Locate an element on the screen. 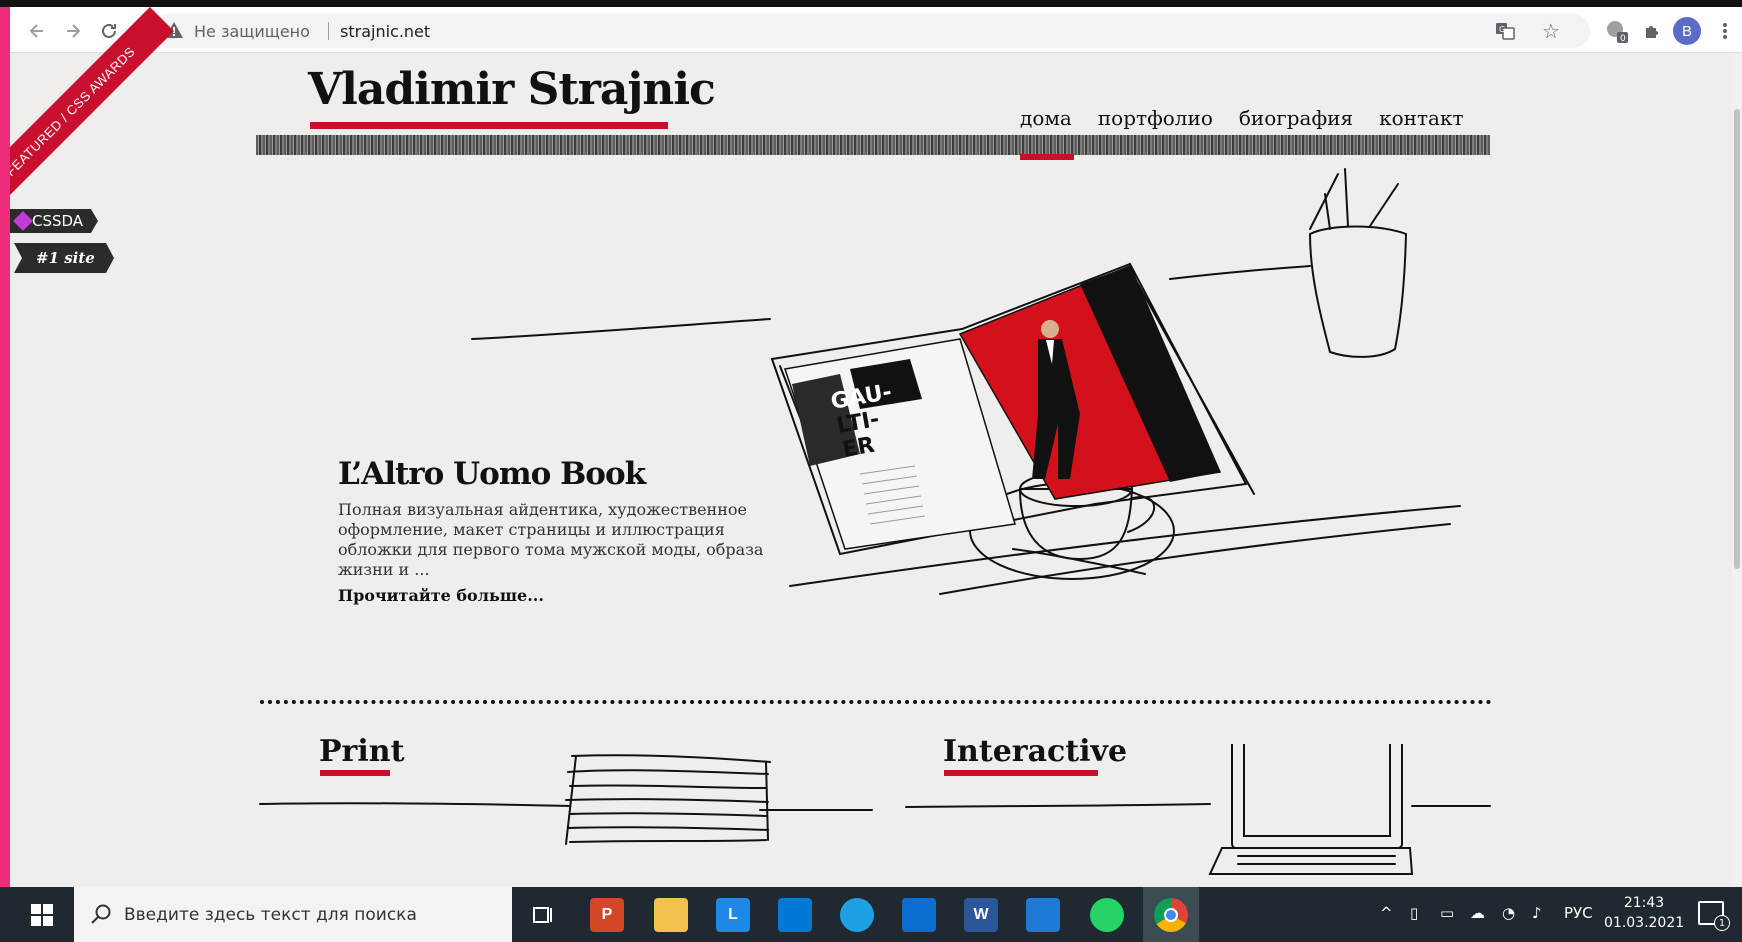 Image resolution: width=1742 pixels, height=942 pixels. store-icon is located at coordinates (795, 915).